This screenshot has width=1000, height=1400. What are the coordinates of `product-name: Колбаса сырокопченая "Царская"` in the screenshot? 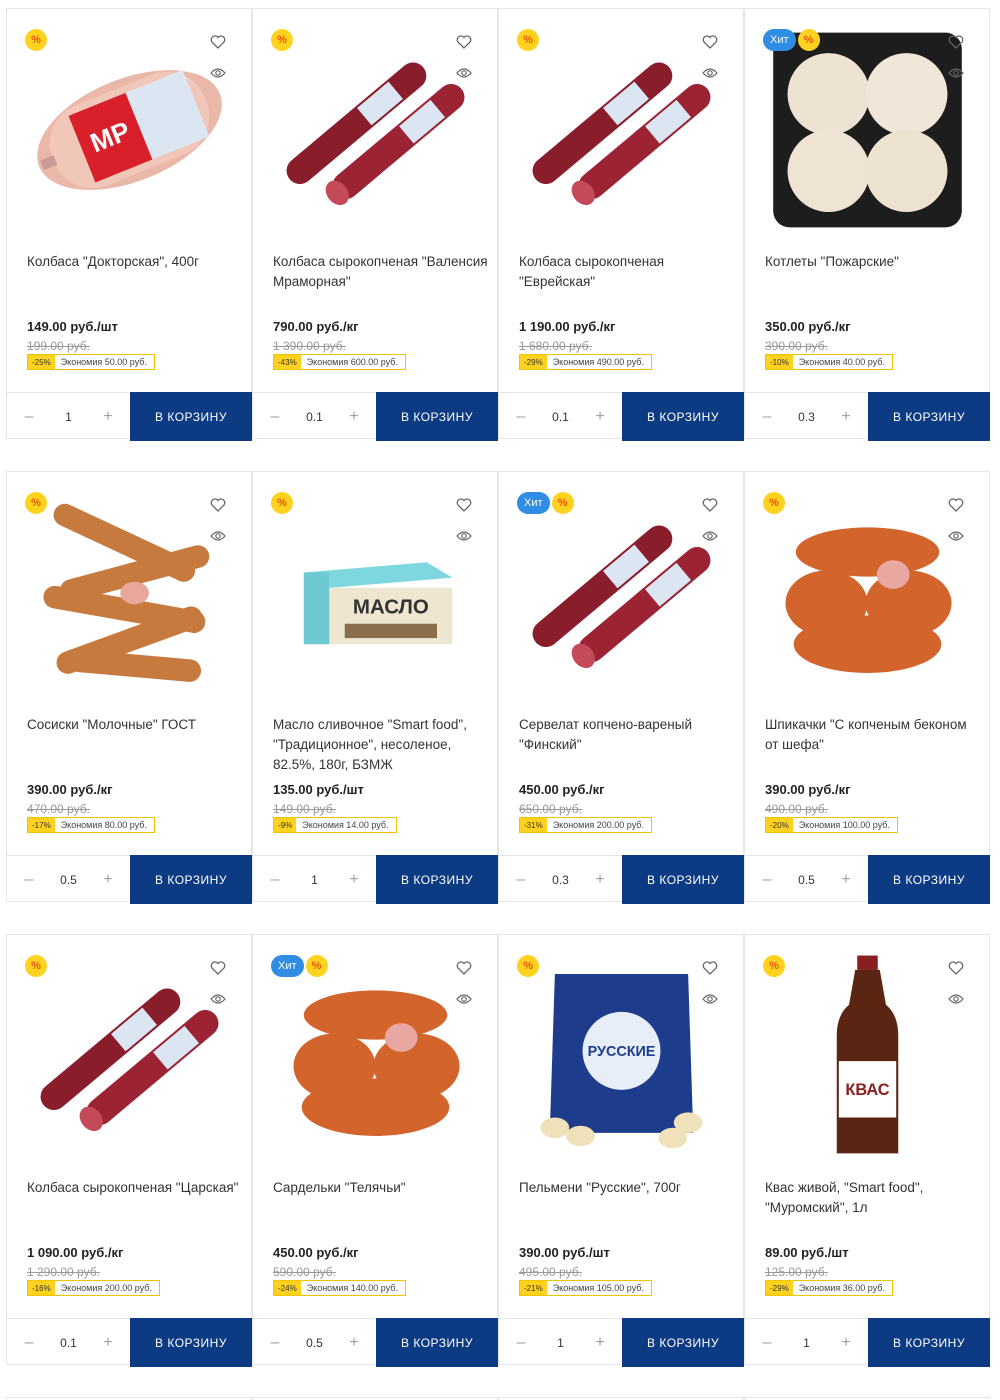 It's located at (134, 1188).